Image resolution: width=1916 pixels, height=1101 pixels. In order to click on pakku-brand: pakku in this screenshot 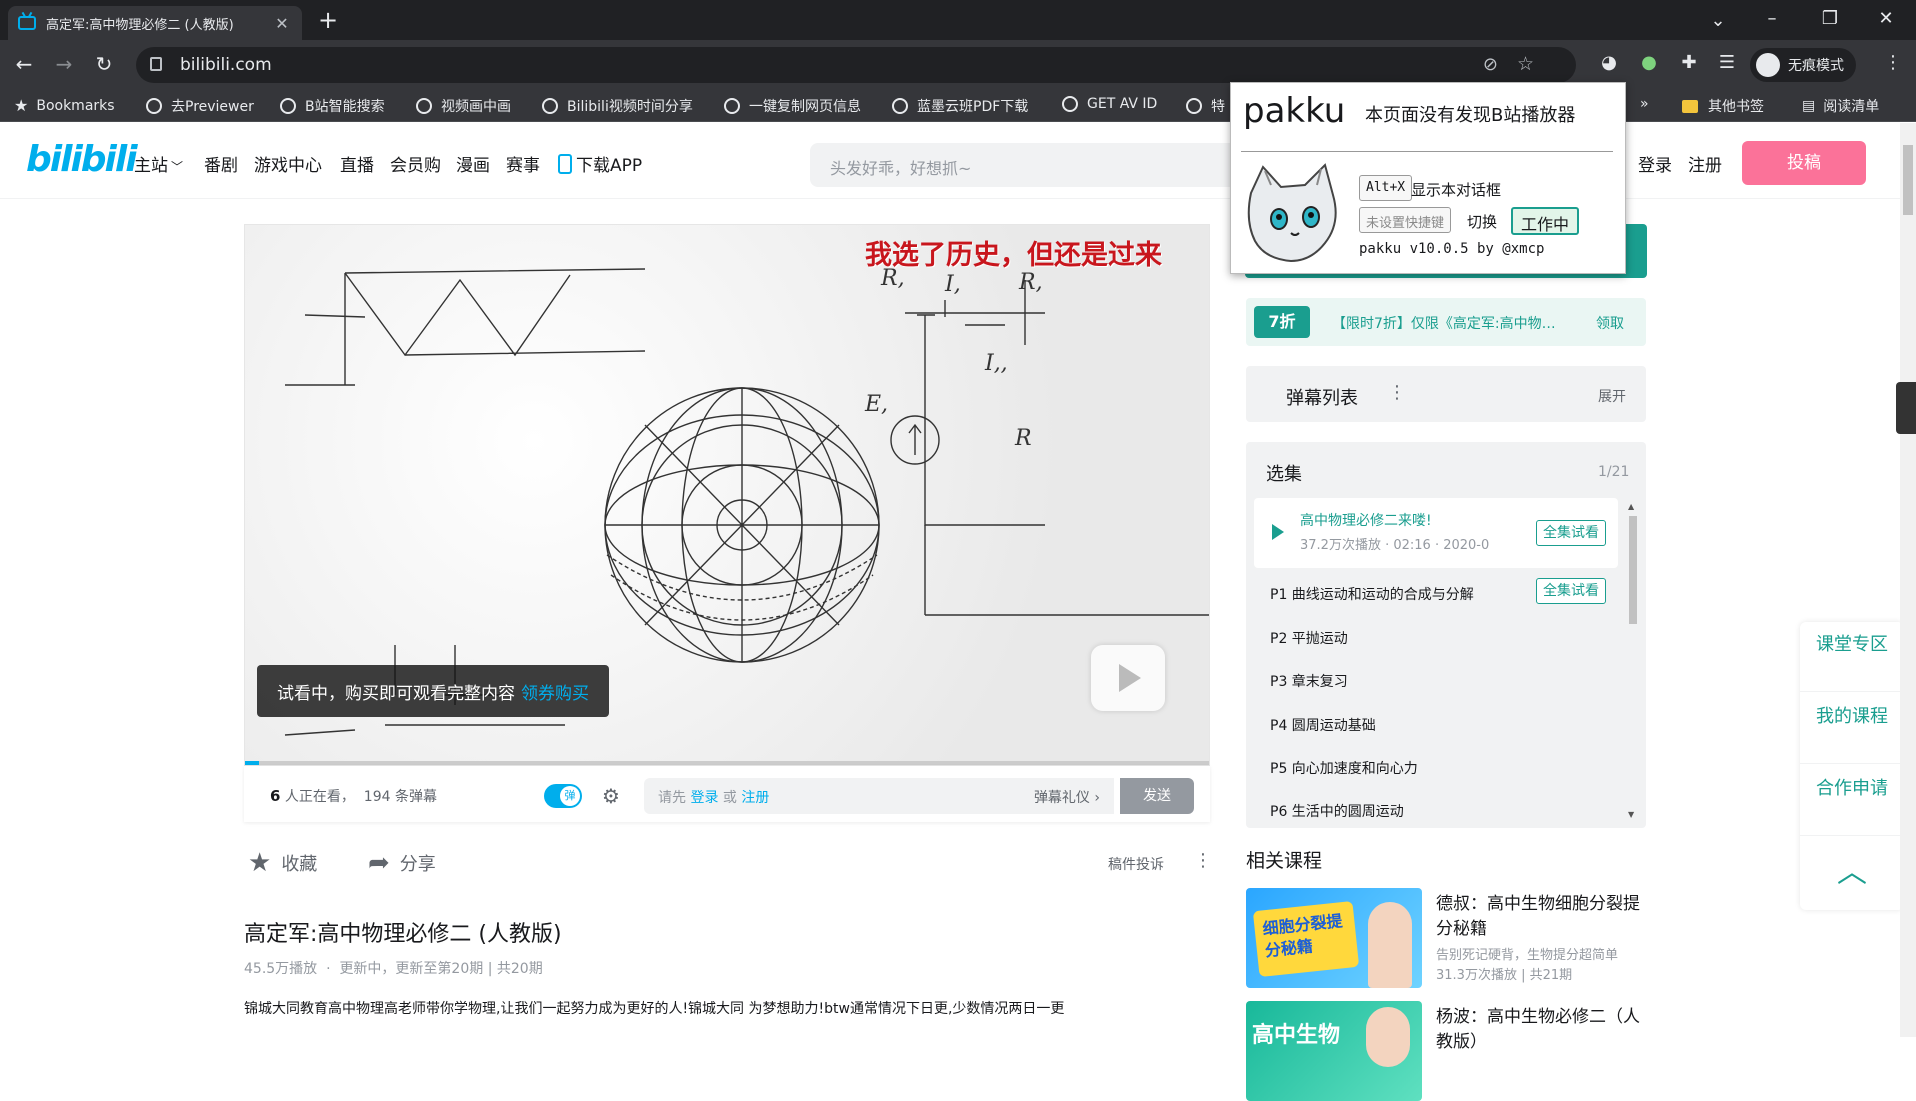, I will do `click(1294, 111)`.